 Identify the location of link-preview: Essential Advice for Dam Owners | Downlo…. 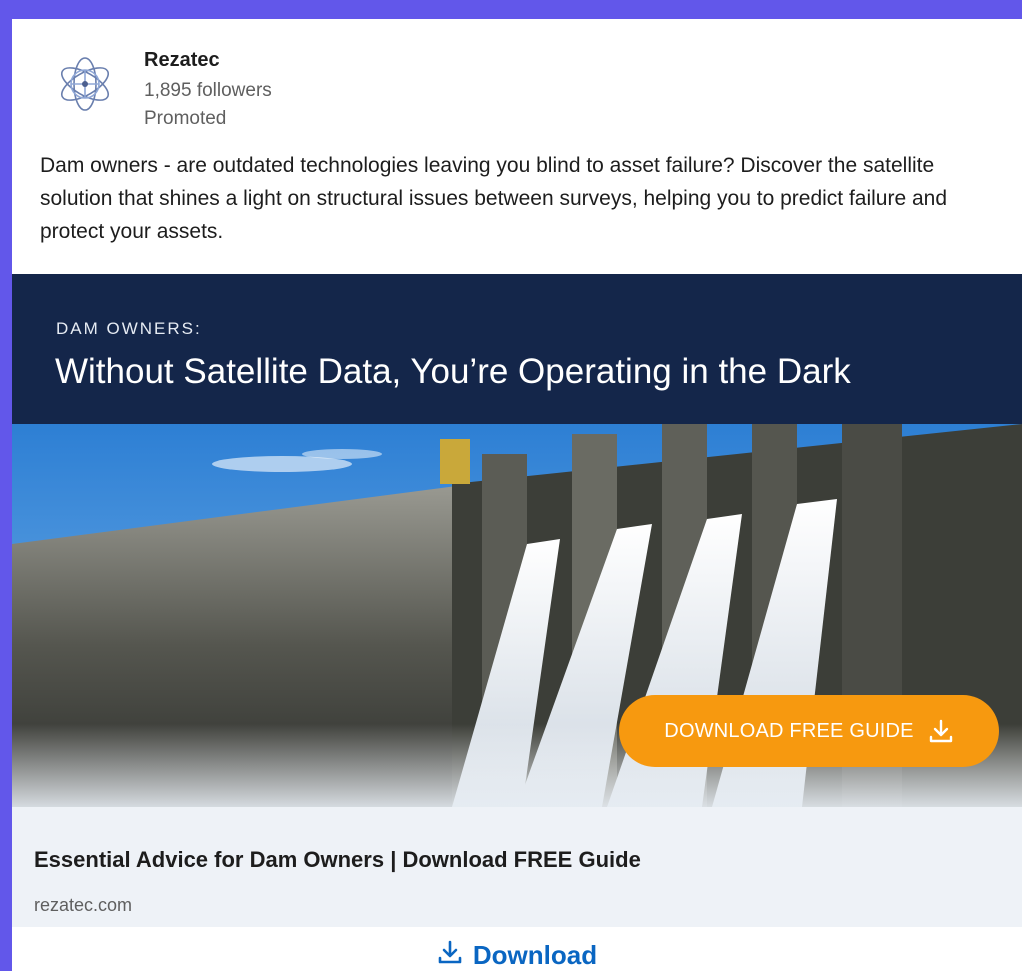
(517, 867).